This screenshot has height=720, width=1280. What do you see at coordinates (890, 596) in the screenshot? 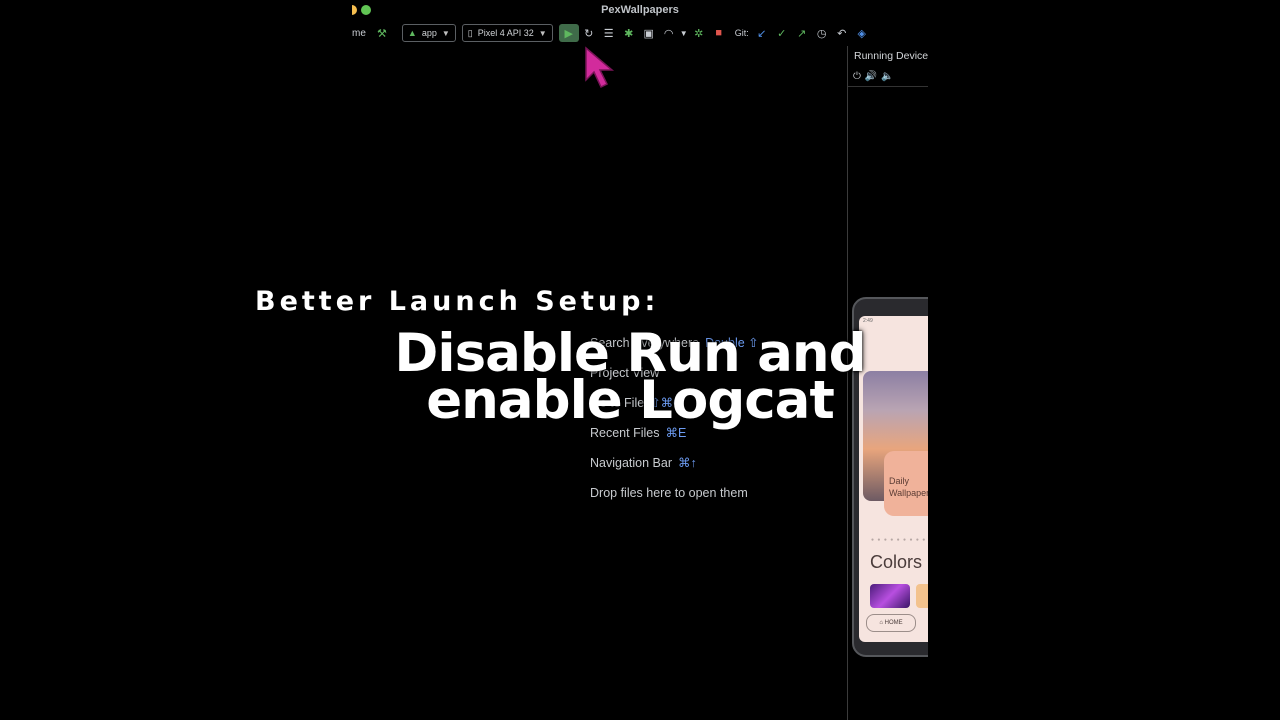
I see `color-swatch-purple` at bounding box center [890, 596].